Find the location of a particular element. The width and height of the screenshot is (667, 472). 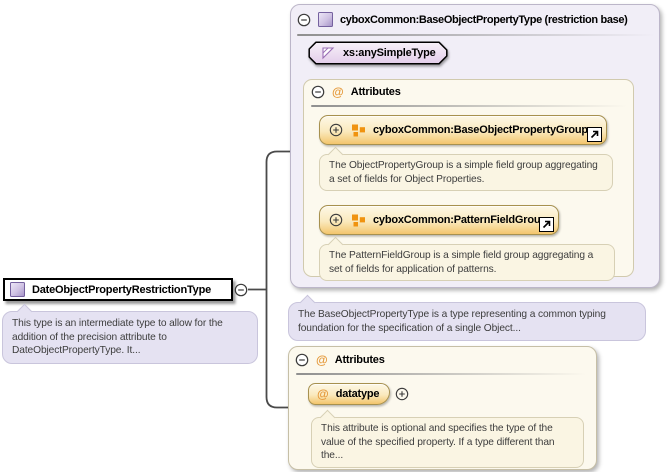

group-label: cyboxCommon:BaseObjectPropertyGroup is located at coordinates (480, 130).